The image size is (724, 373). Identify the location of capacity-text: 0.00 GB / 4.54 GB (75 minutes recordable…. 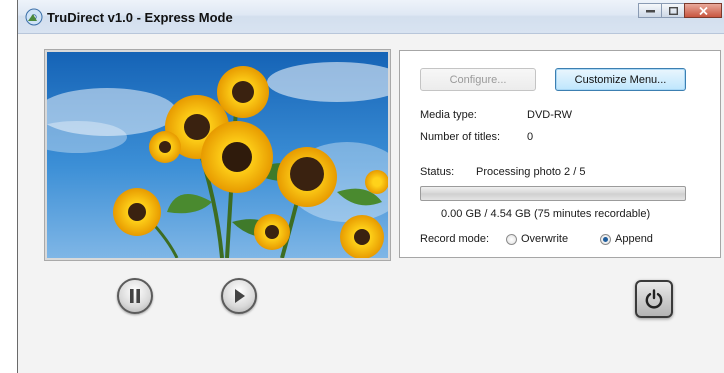
(546, 214).